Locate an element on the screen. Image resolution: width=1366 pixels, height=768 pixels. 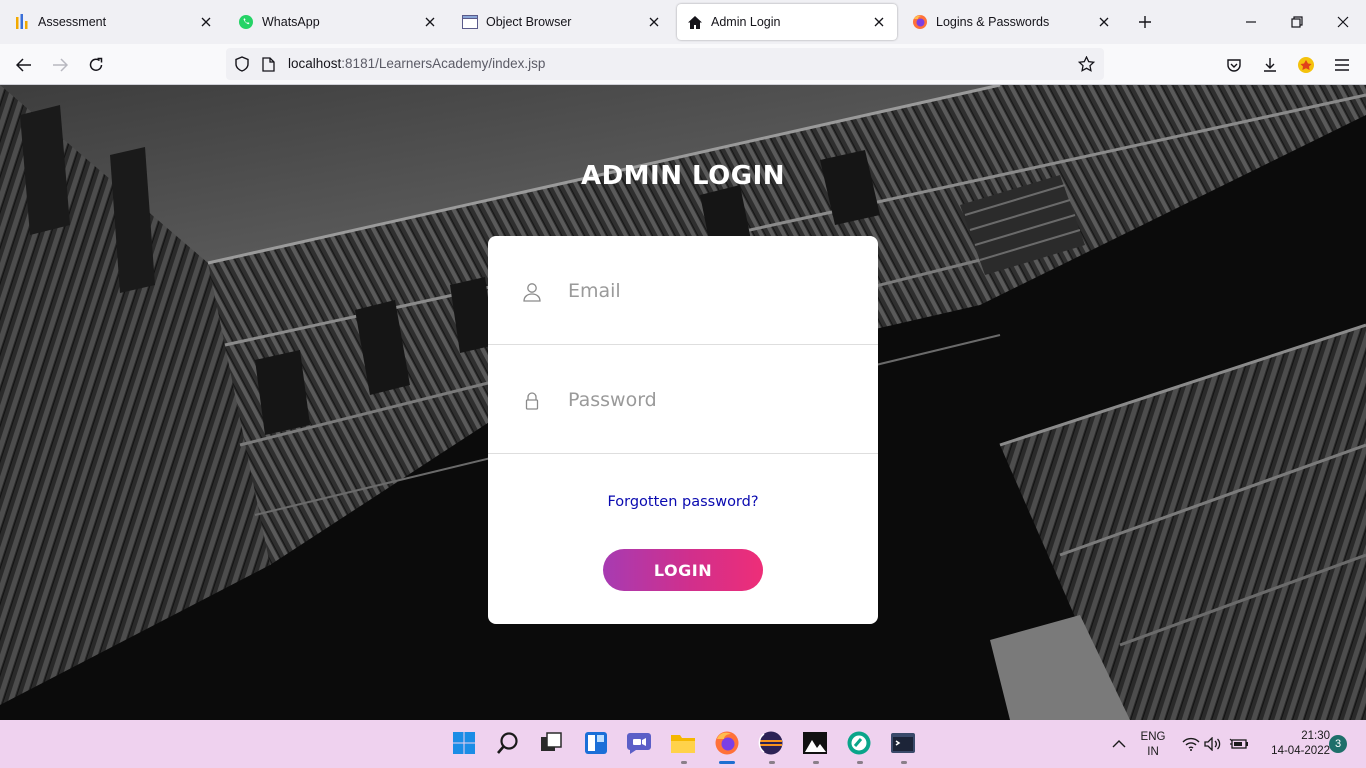
clock: 21:30 14-04-2022 is located at coordinates (1291, 744).